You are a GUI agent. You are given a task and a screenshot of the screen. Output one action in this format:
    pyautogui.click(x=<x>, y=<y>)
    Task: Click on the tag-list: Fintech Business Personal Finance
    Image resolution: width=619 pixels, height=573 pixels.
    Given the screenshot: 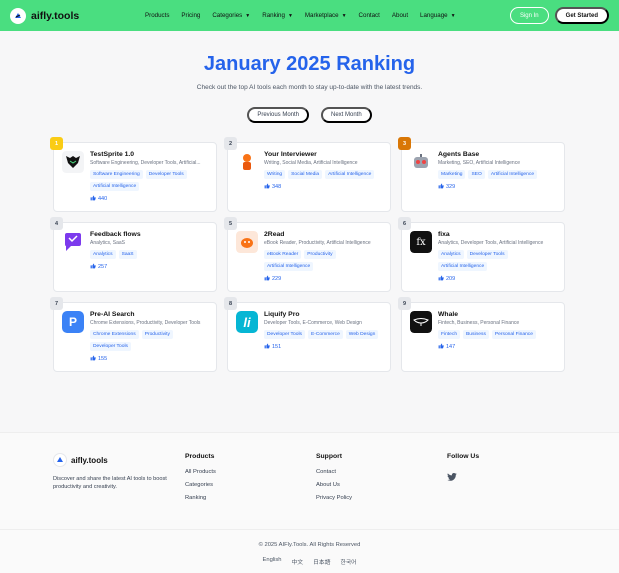 What is the action you would take?
    pyautogui.click(x=498, y=334)
    